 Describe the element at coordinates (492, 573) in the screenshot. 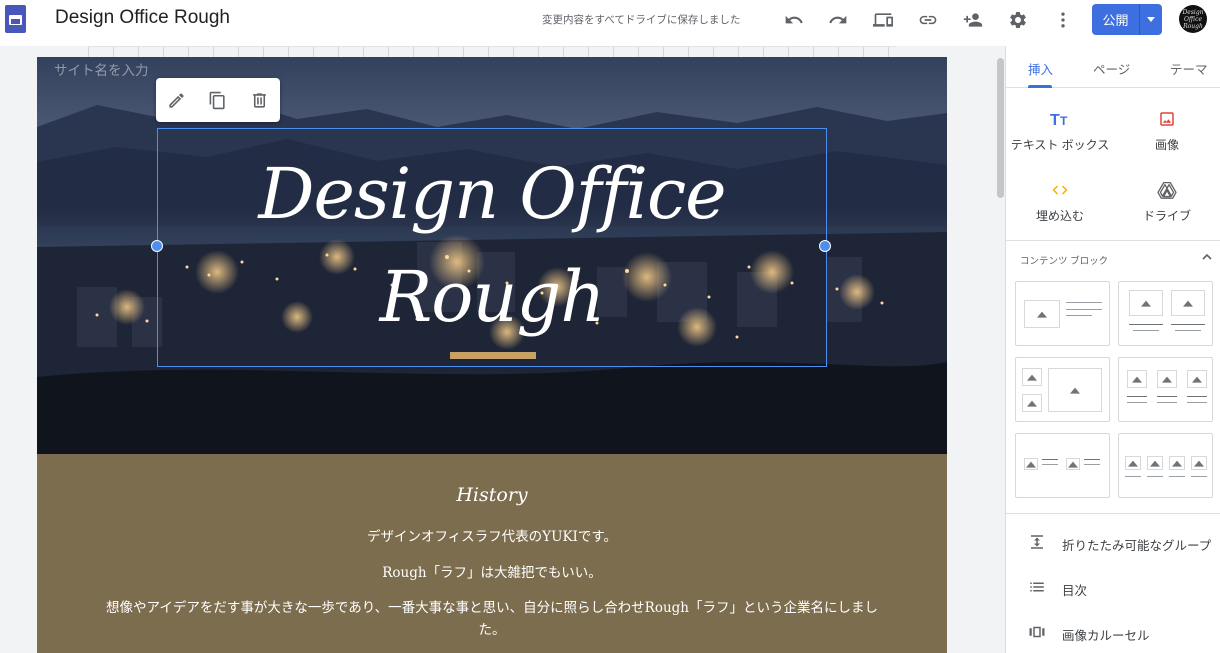

I see `history-paragraph-2: Rough「ラフ」は大雑把でもいい。` at that location.